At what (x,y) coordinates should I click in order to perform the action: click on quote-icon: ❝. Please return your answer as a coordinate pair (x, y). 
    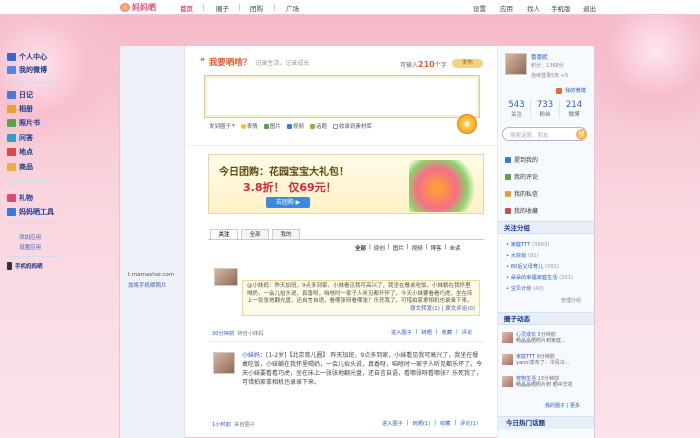
    Looking at the image, I should click on (202, 62).